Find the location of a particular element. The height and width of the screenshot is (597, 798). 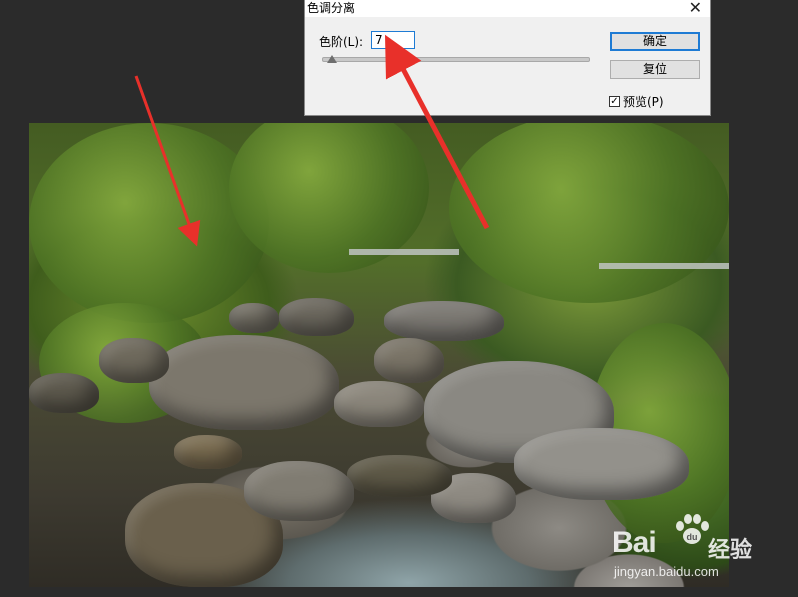

posterize-dialog: 色调分离 ✕ 色阶(L): 确定 复位 ✓ 预览(P) is located at coordinates (507, 58).